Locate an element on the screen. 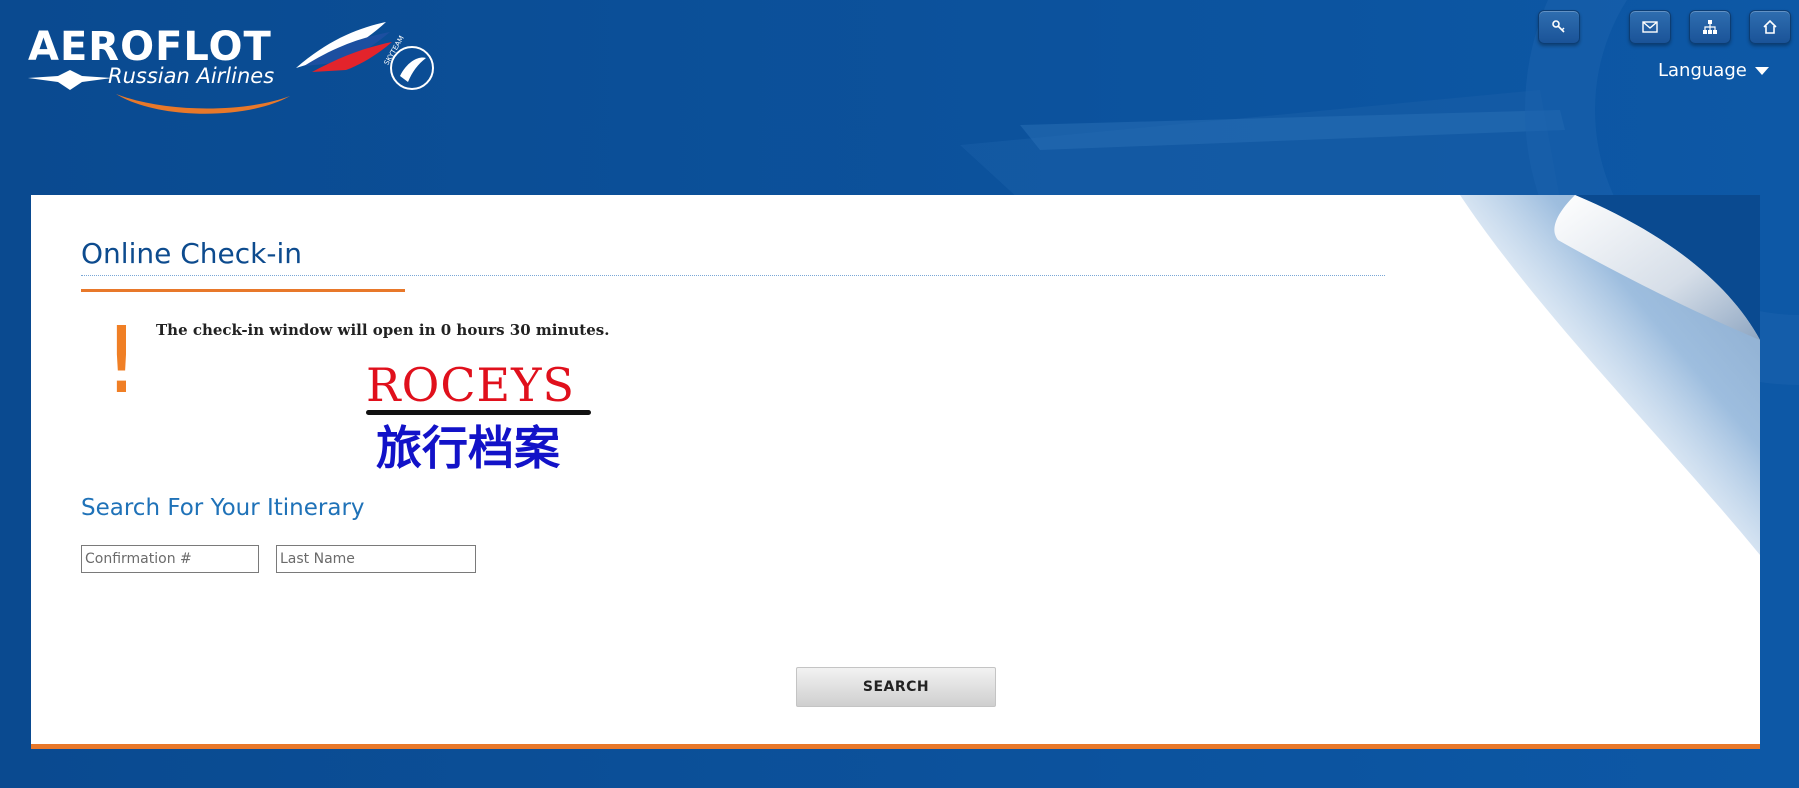  home-icon is located at coordinates (1770, 26).